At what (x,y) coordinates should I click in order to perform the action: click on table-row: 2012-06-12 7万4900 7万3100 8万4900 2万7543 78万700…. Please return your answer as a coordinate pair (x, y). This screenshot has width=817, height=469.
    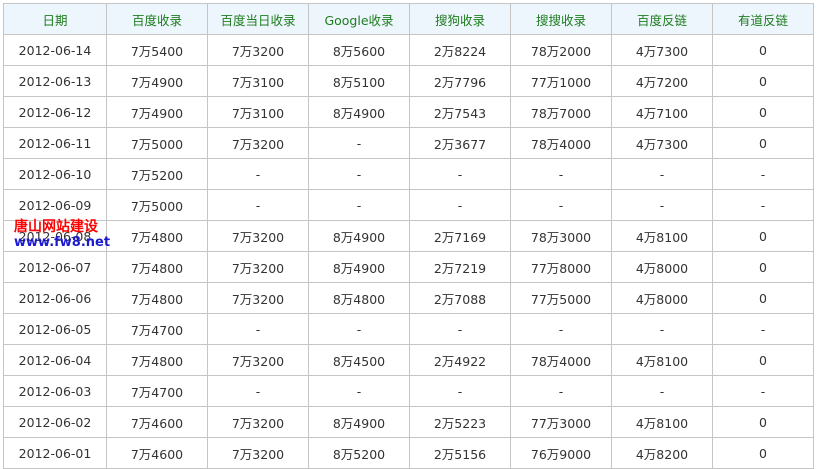
    Looking at the image, I should click on (408, 112).